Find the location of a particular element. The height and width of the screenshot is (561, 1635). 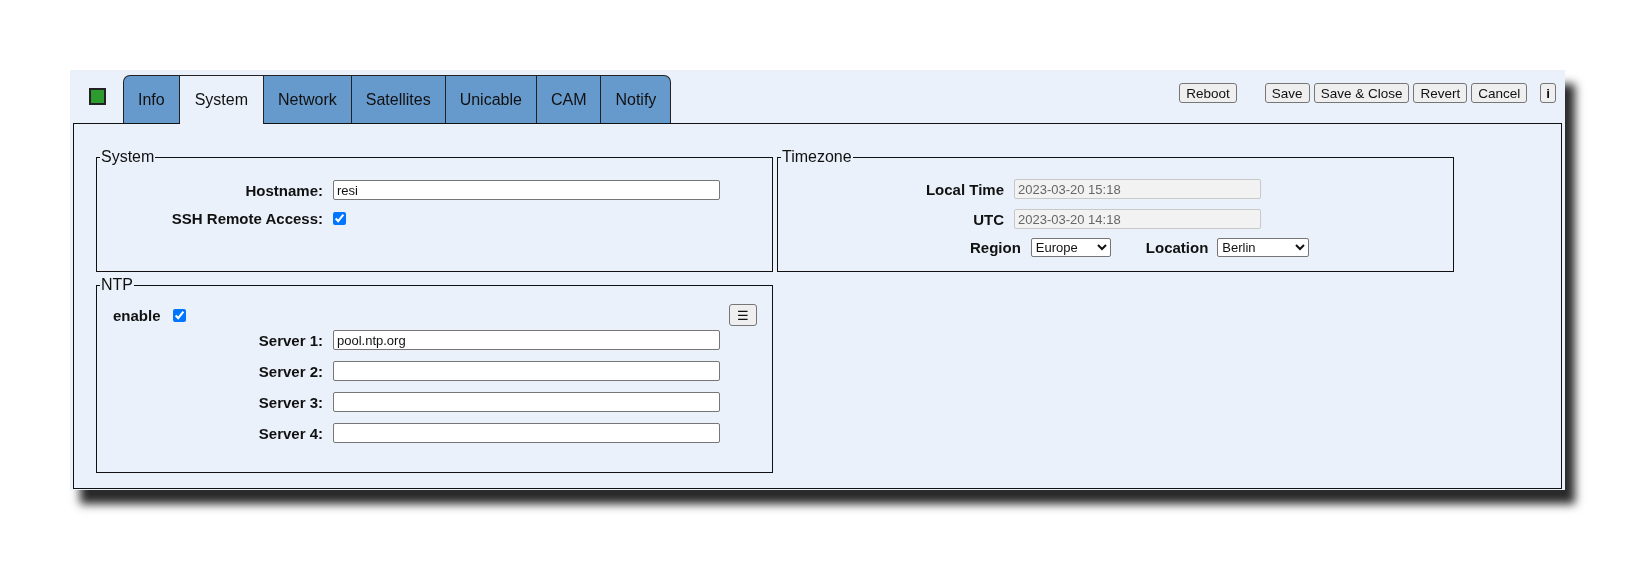

field-label: SSH Remote Access: is located at coordinates (246, 218).